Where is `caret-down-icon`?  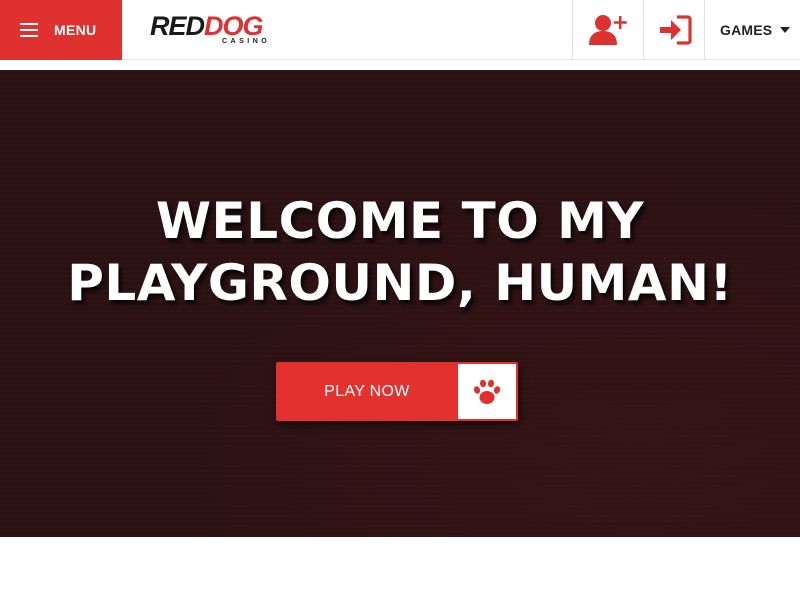 caret-down-icon is located at coordinates (785, 30).